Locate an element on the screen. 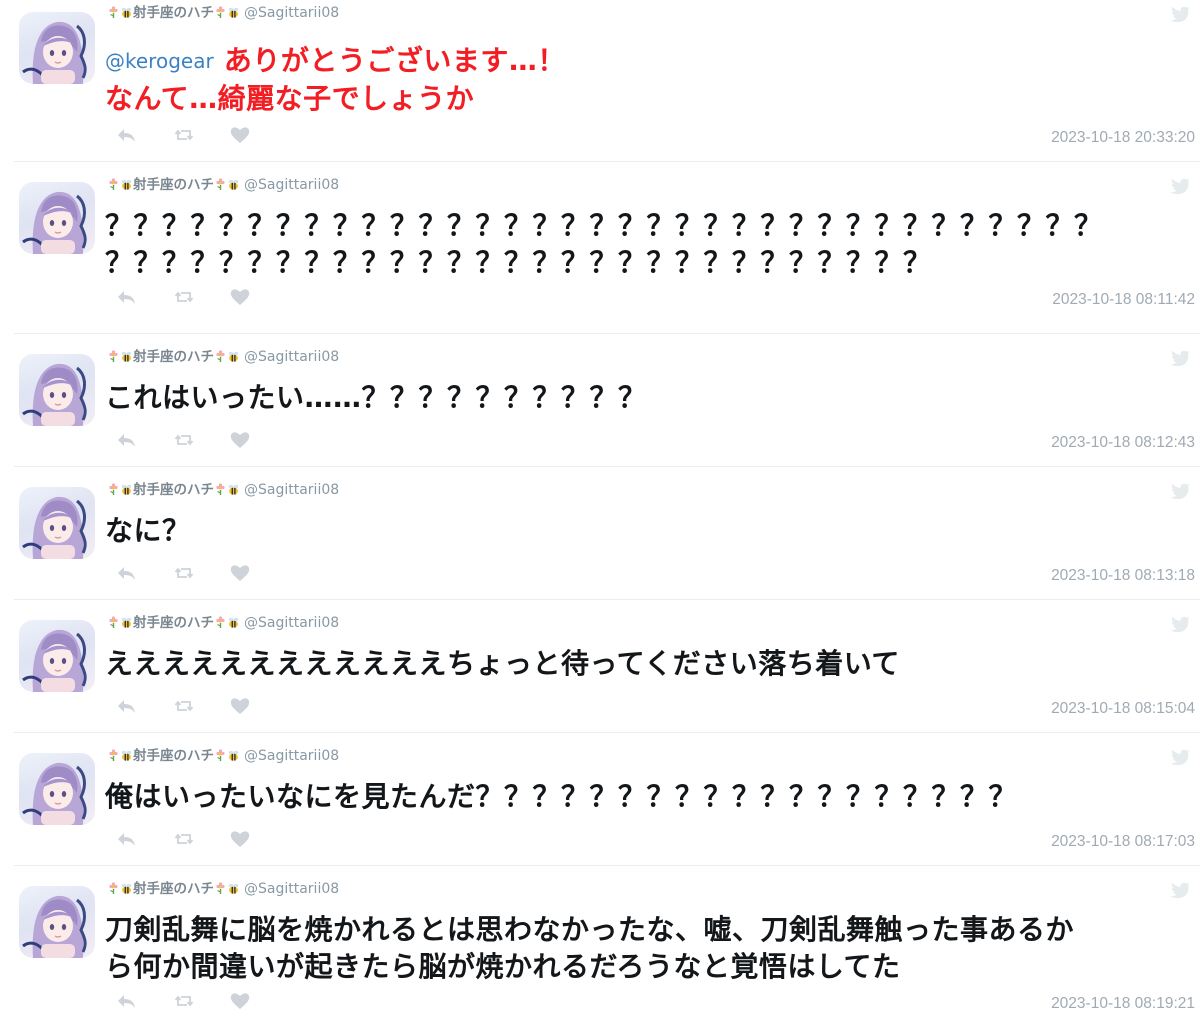  timestamp: 2023-10-18 08:12:43 is located at coordinates (1123, 443).